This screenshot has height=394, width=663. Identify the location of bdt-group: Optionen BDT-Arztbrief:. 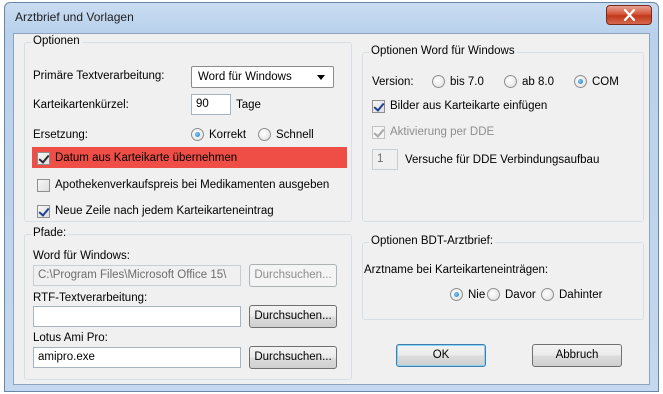
(503, 277).